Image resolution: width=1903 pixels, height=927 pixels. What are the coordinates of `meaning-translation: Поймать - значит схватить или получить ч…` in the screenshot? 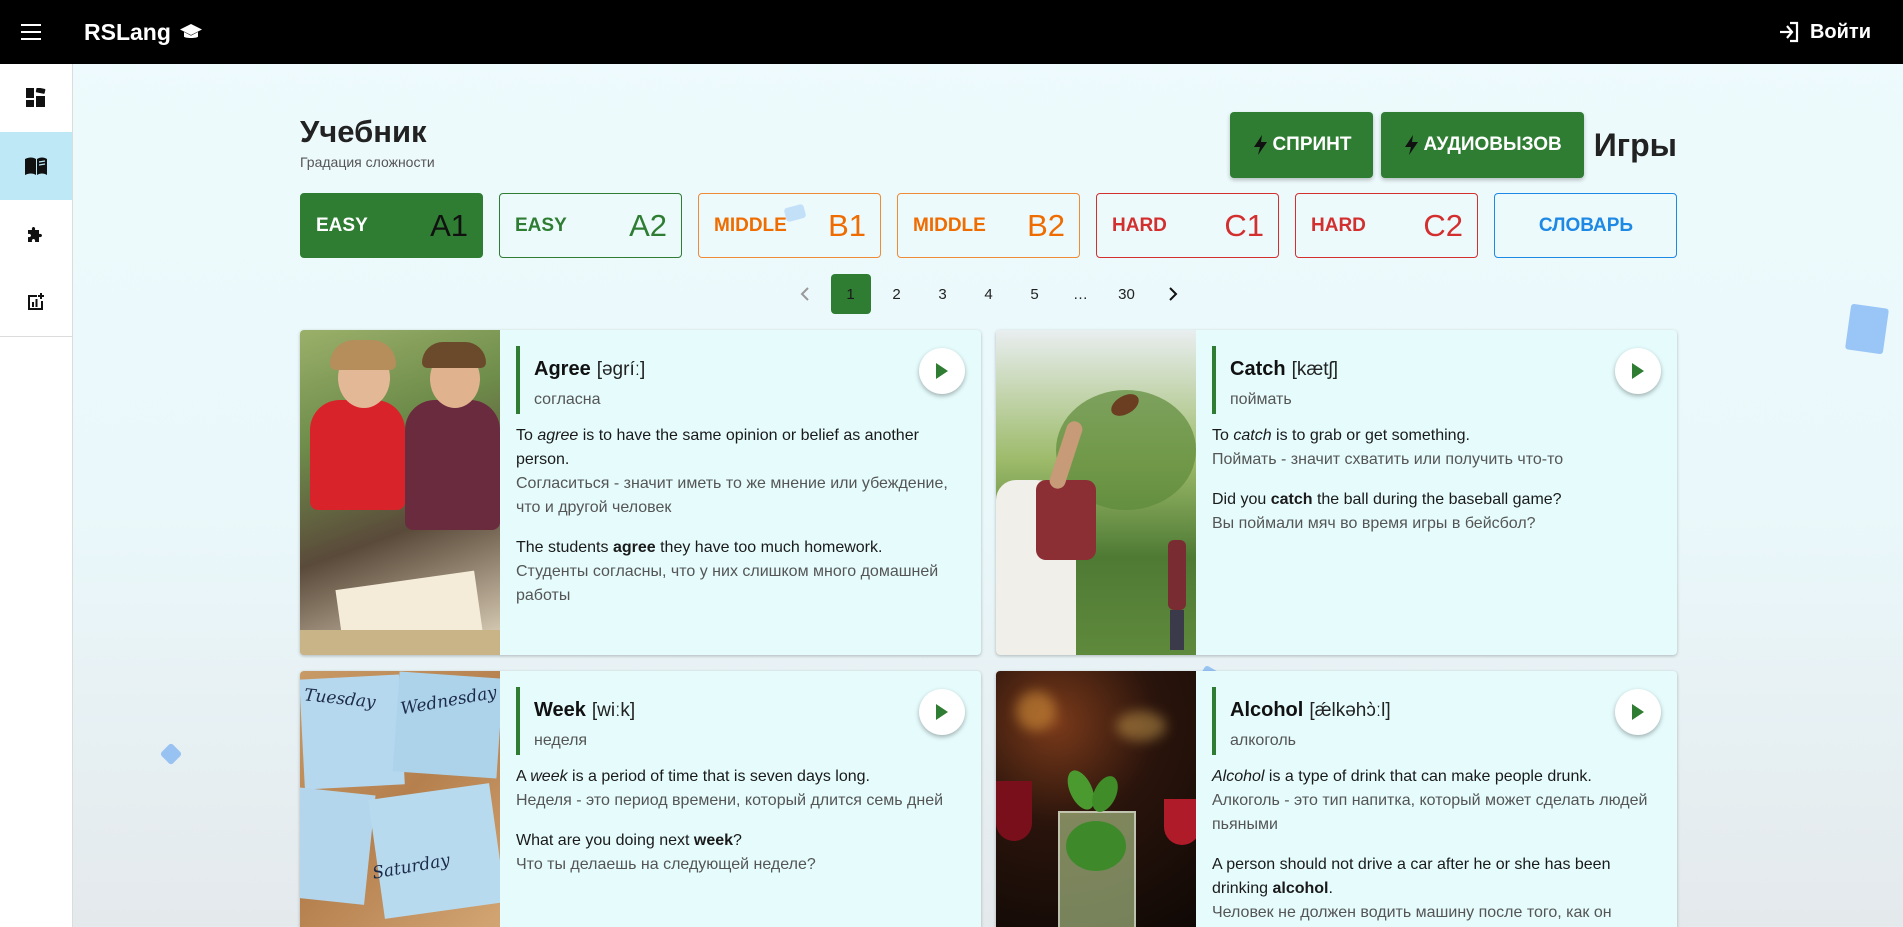 It's located at (1388, 459).